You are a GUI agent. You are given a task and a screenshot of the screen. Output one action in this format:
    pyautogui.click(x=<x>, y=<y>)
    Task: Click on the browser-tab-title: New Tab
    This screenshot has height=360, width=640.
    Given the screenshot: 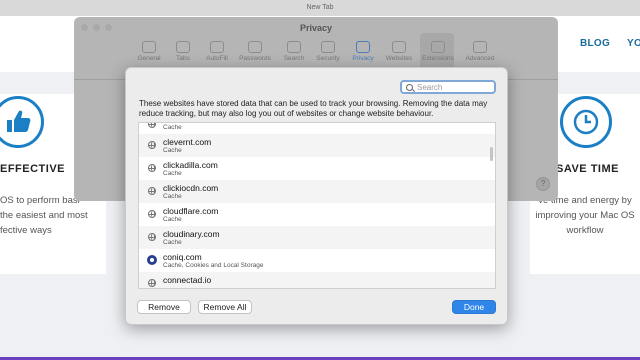 What is the action you would take?
    pyautogui.click(x=320, y=8)
    